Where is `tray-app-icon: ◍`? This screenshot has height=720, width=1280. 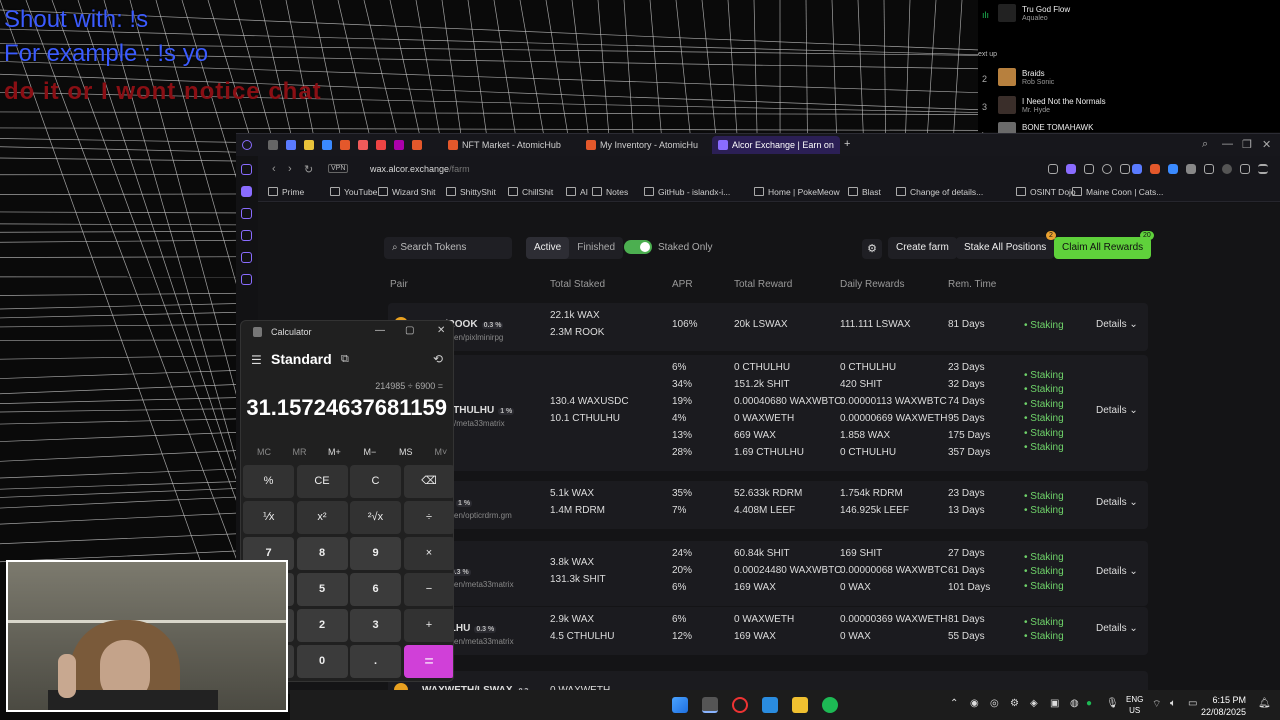
tray-app-icon: ◍ is located at coordinates (1074, 703).